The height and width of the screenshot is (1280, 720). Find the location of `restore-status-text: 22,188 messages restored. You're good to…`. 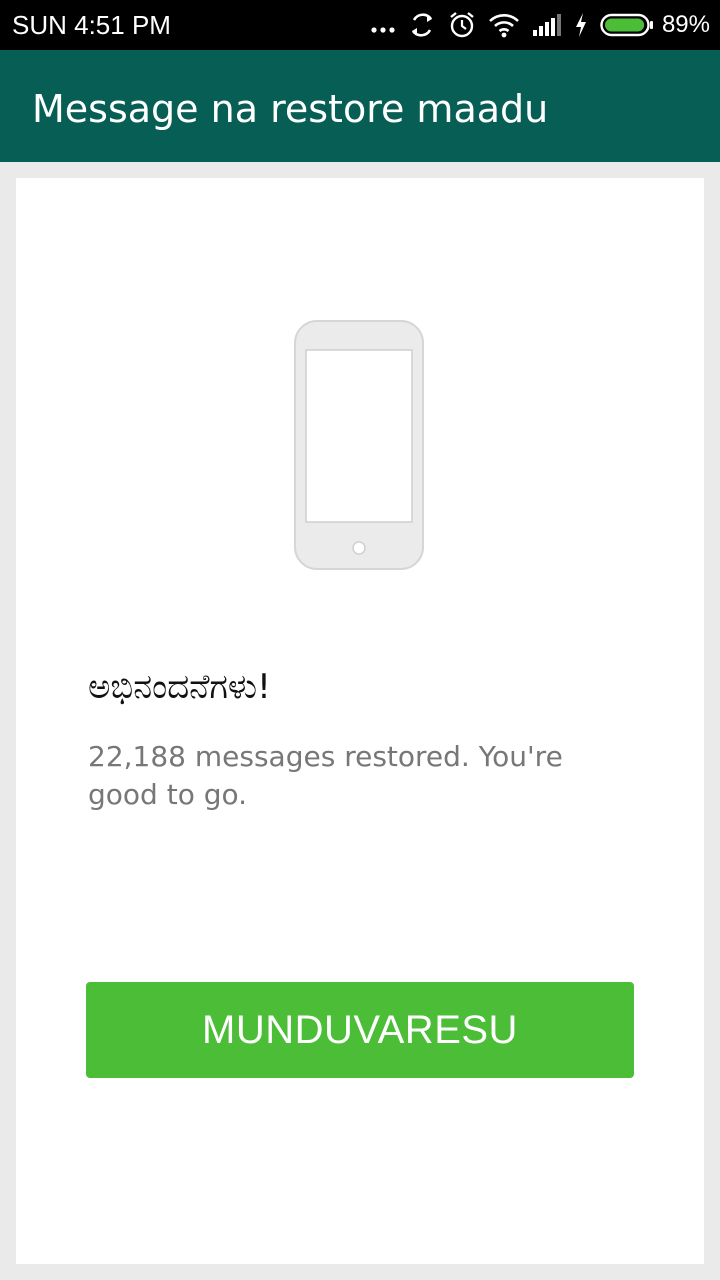

restore-status-text: 22,188 messages restored. You're good to… is located at coordinates (325, 775).